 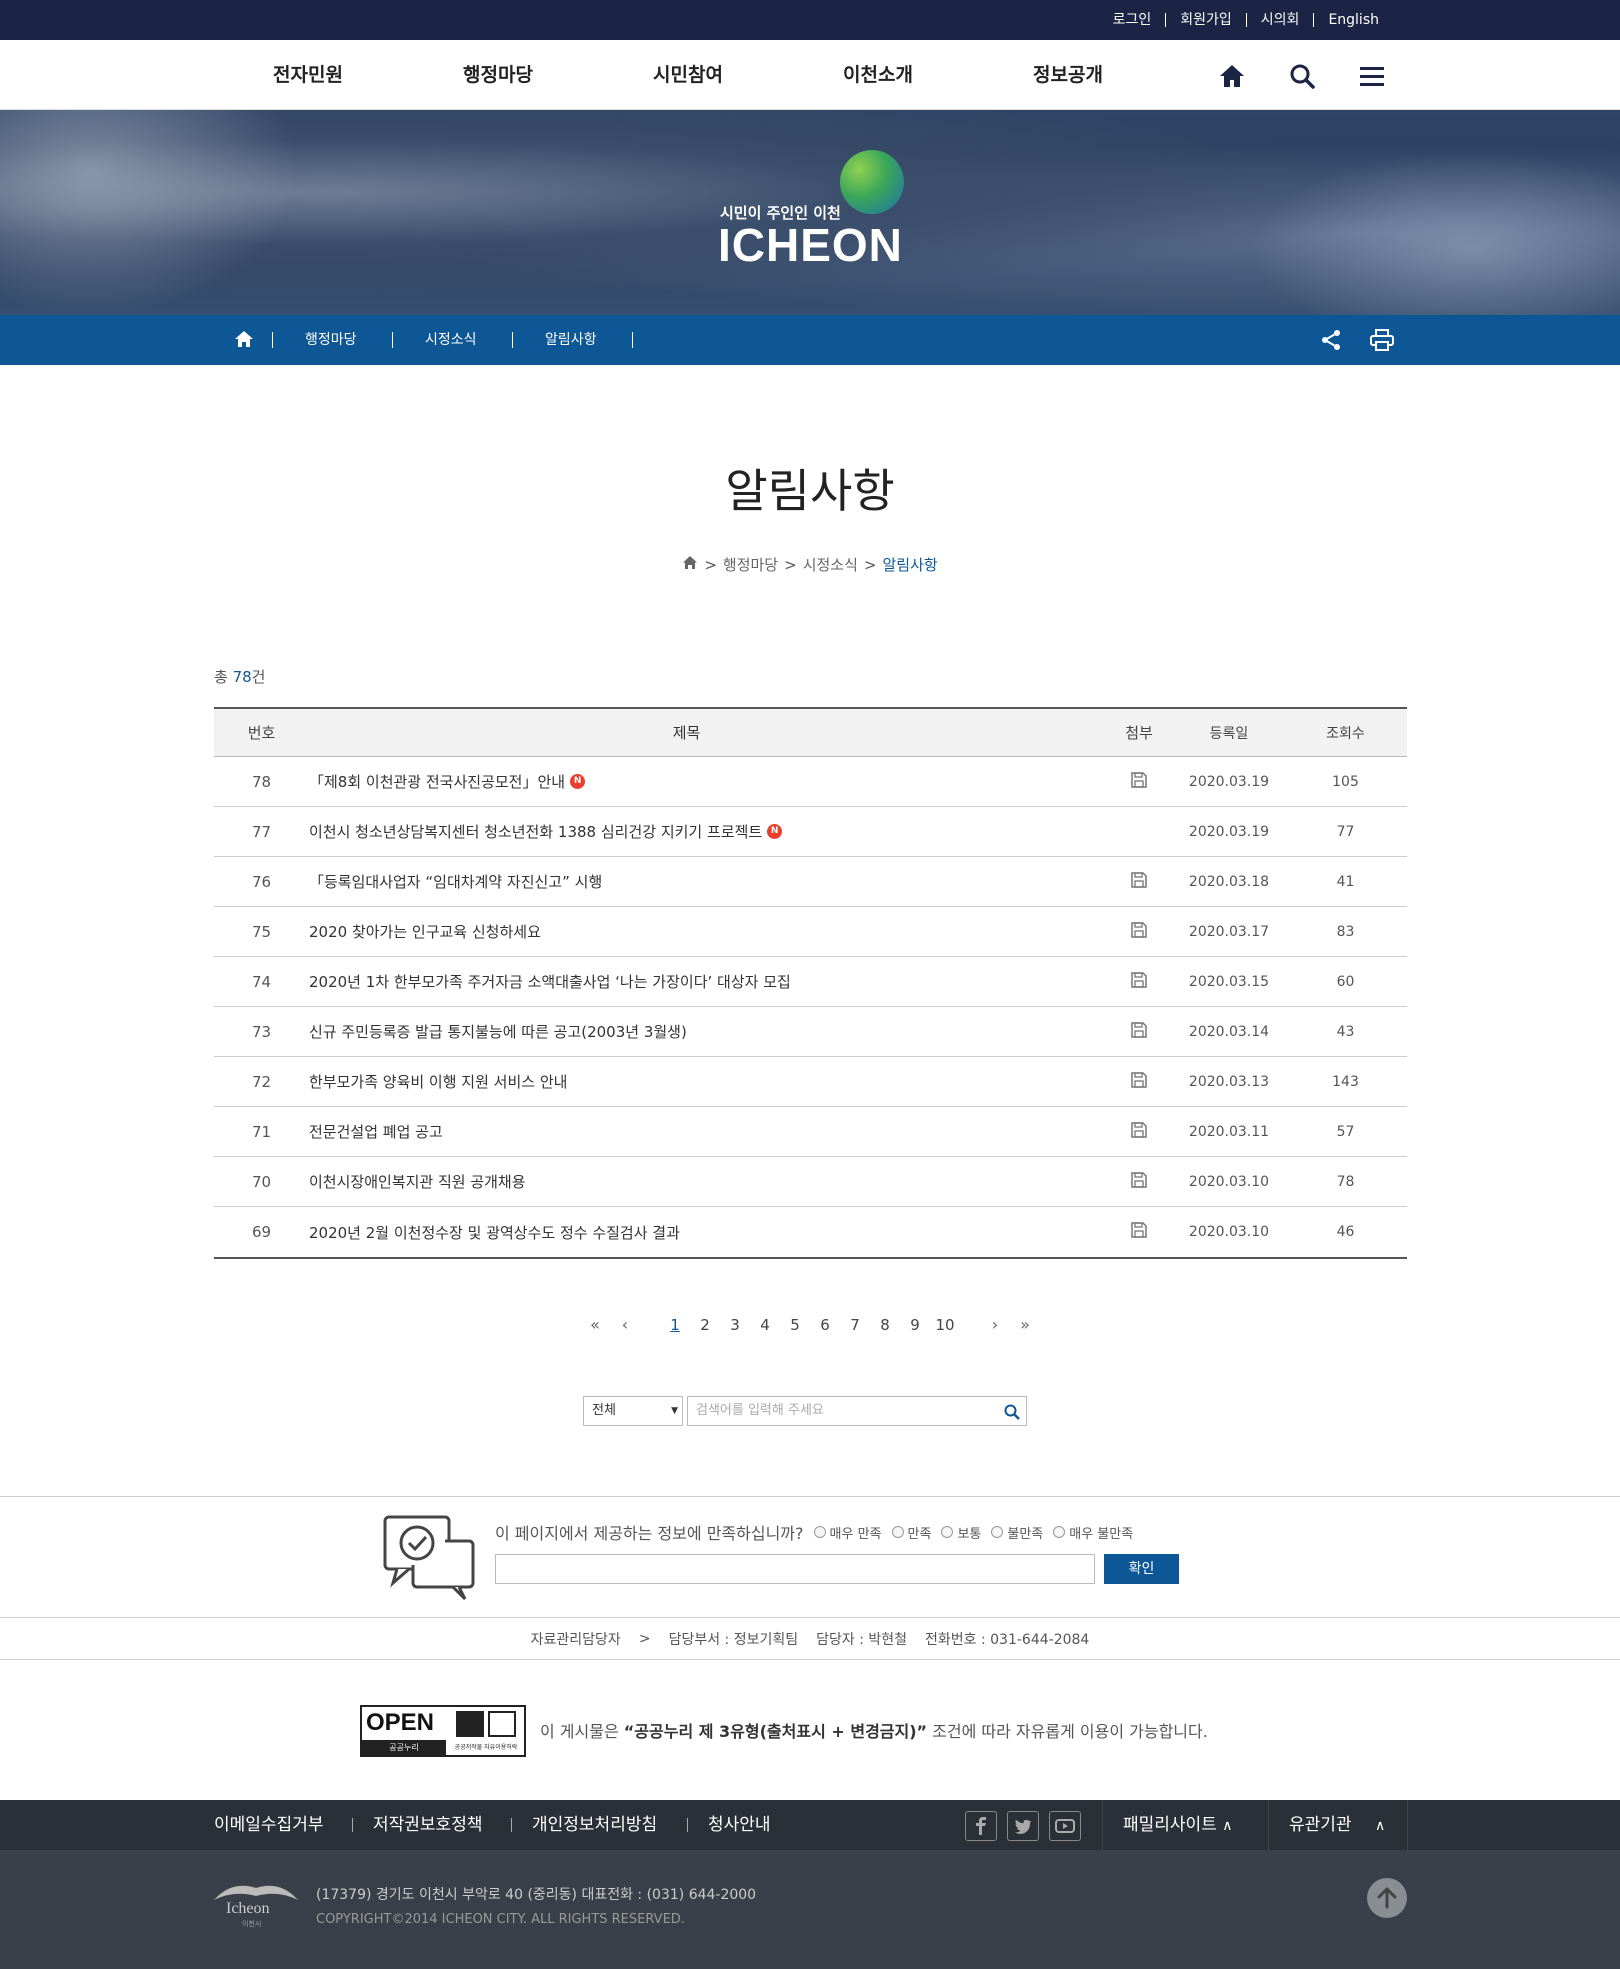 What do you see at coordinates (1279, 20) in the screenshot?
I see `council-link: 시의회` at bounding box center [1279, 20].